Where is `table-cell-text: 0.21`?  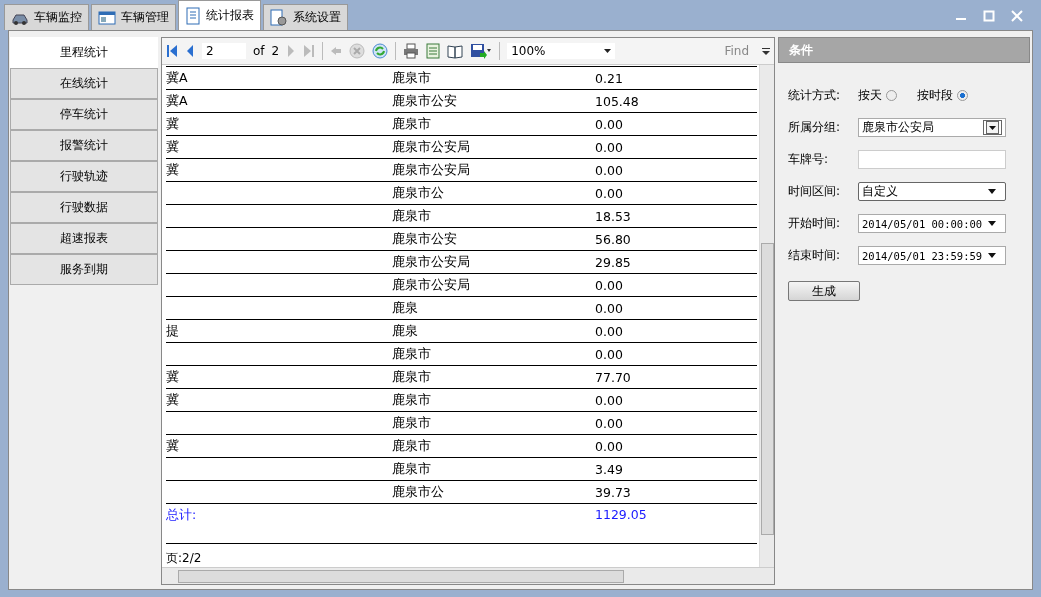 table-cell-text: 0.21 is located at coordinates (609, 78).